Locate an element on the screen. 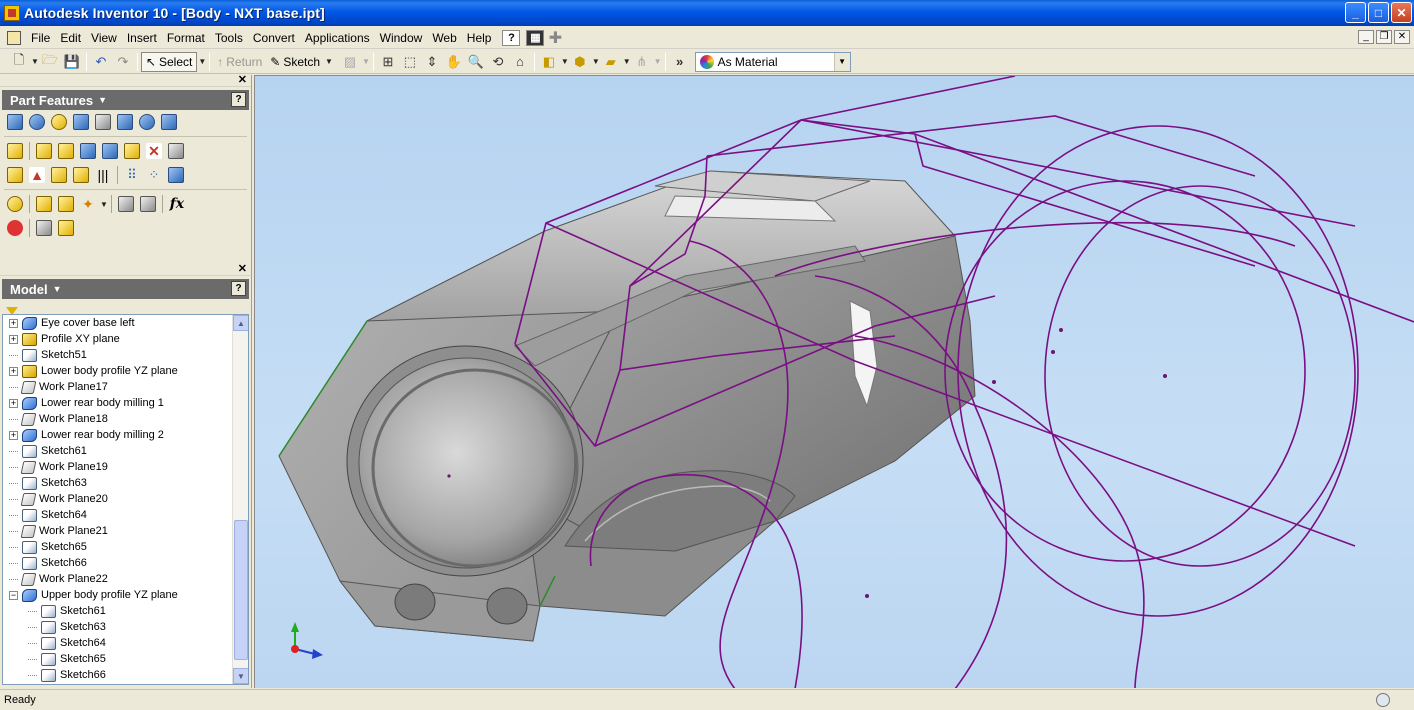 The height and width of the screenshot is (710, 1414). panel-grip: ✕ is located at coordinates (125, 269).